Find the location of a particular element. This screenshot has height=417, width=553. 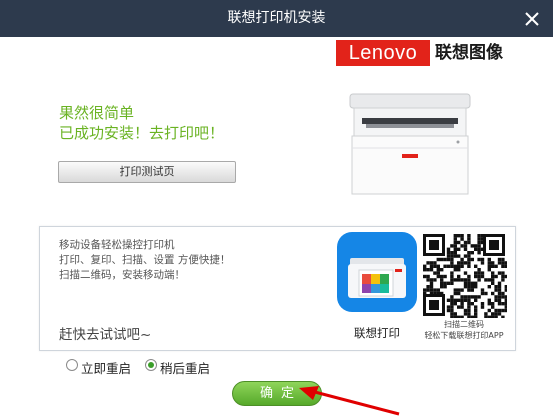

restart-later-radio is located at coordinates (151, 365).